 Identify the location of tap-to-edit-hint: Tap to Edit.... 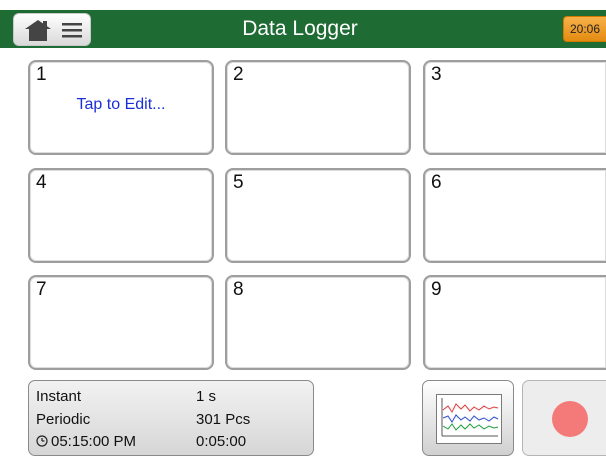
(121, 104).